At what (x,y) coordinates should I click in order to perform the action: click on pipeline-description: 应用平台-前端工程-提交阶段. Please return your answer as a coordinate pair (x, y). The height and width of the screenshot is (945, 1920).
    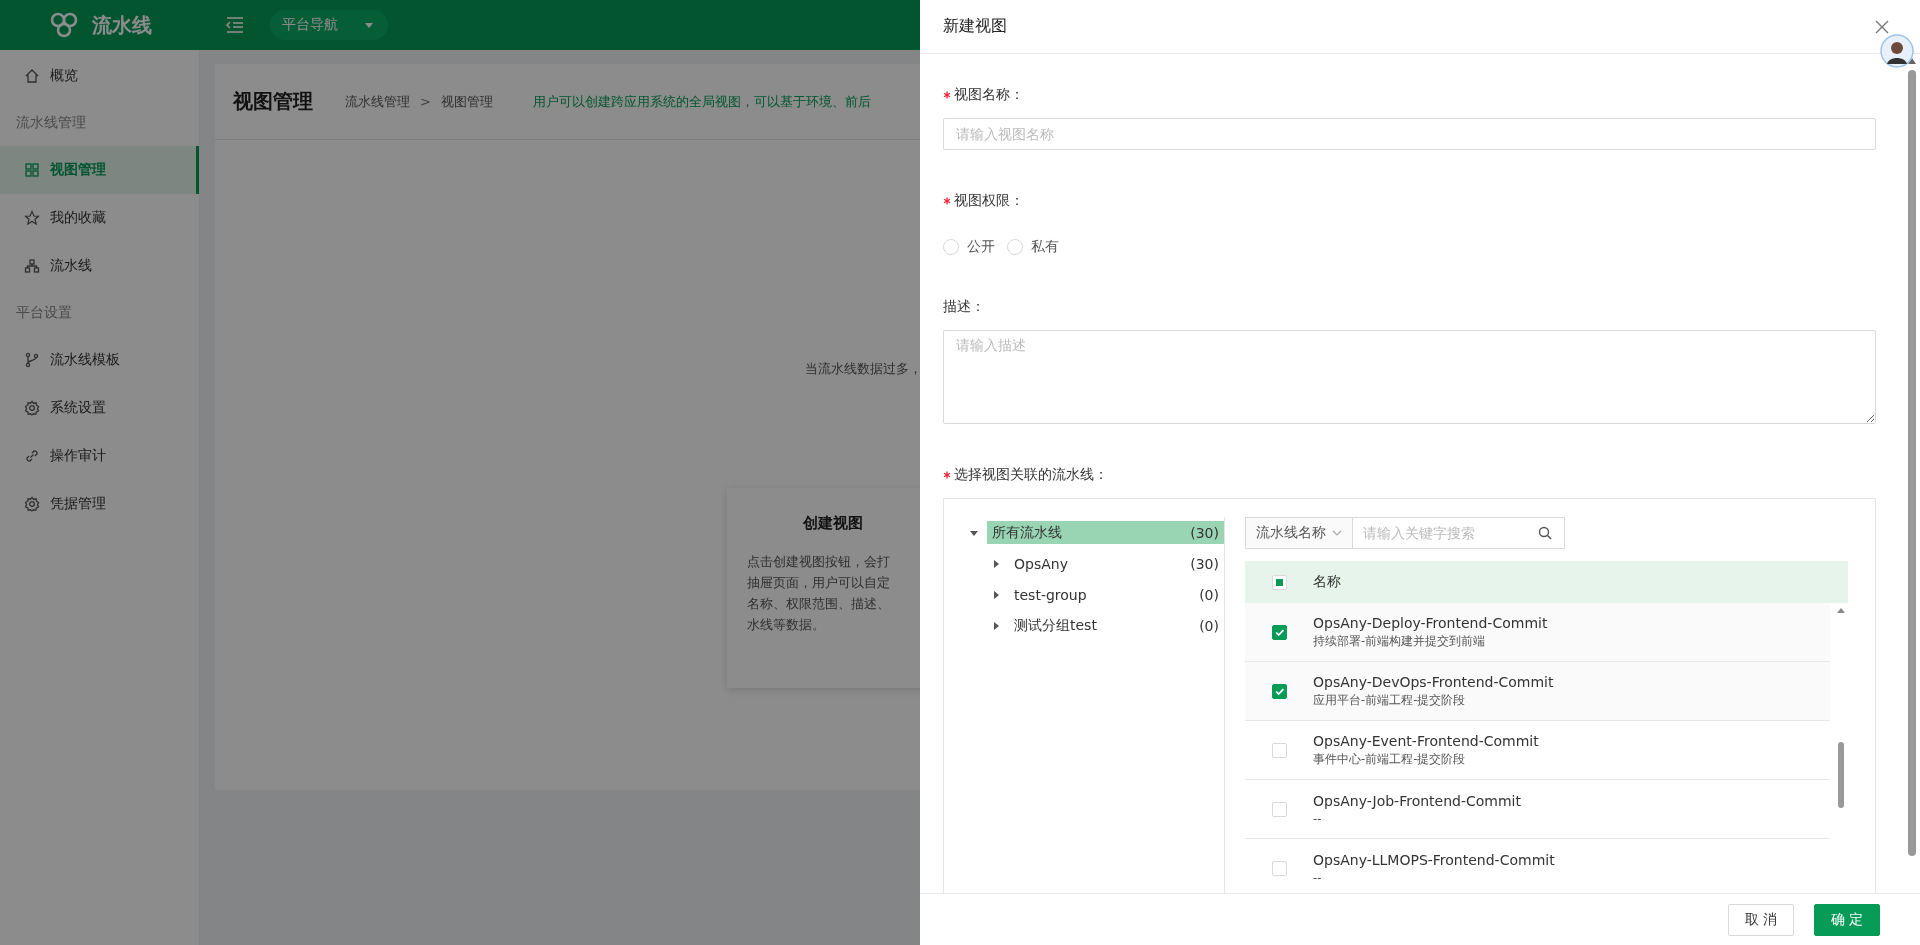
    Looking at the image, I should click on (1390, 700).